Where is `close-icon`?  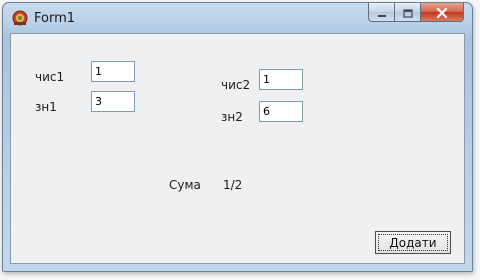 close-icon is located at coordinates (442, 12).